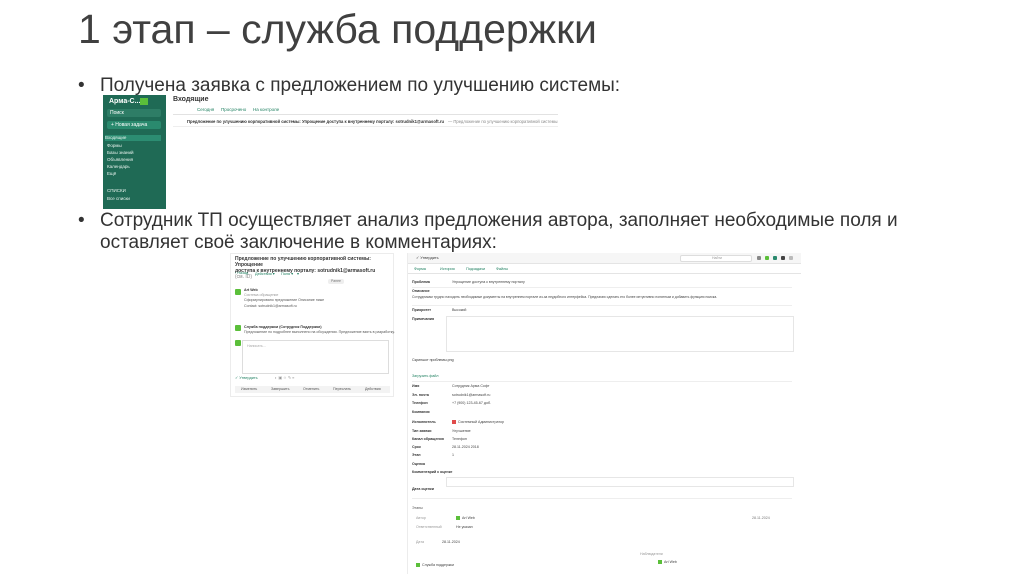 Image resolution: width=1024 pixels, height=574 pixels. I want to click on notes-box, so click(620, 334).